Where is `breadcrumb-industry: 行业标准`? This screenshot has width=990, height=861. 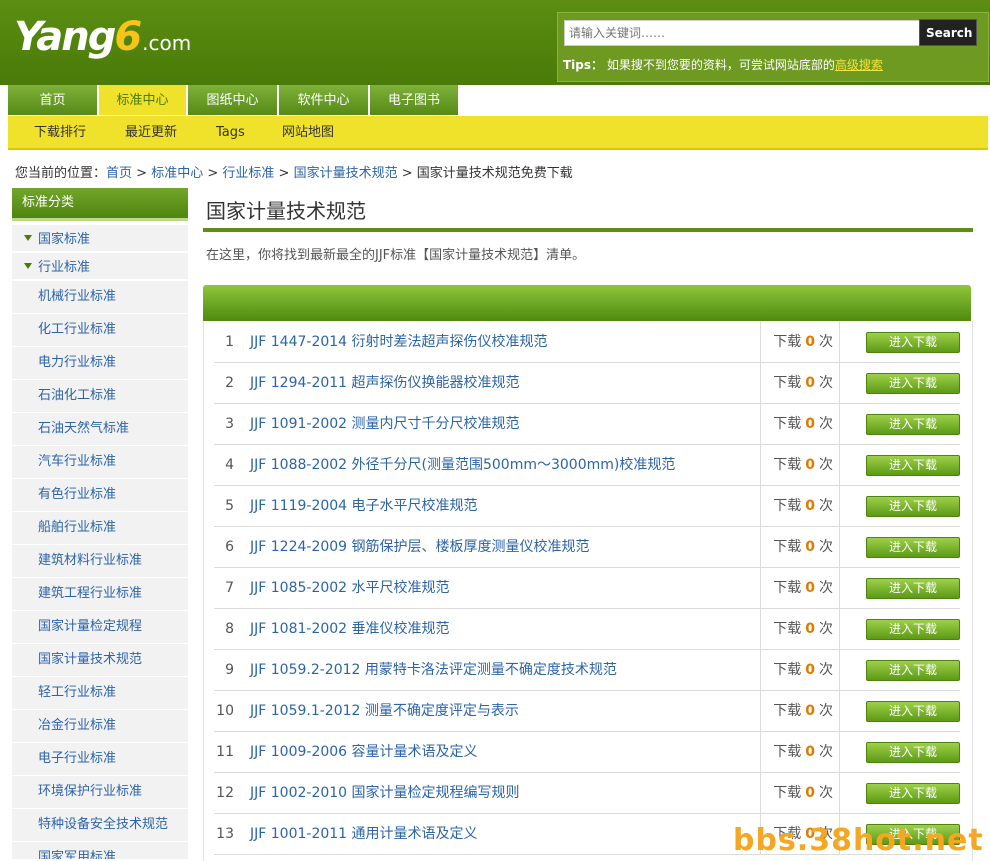
breadcrumb-industry: 行业标准 is located at coordinates (248, 173).